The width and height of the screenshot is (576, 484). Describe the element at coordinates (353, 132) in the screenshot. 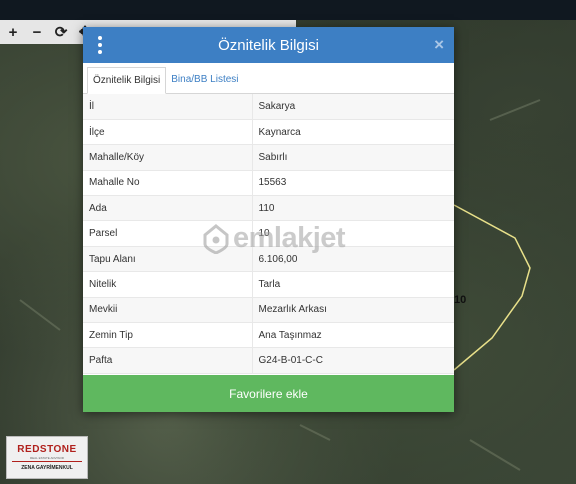

I see `attribute-value: Kaynarca` at that location.